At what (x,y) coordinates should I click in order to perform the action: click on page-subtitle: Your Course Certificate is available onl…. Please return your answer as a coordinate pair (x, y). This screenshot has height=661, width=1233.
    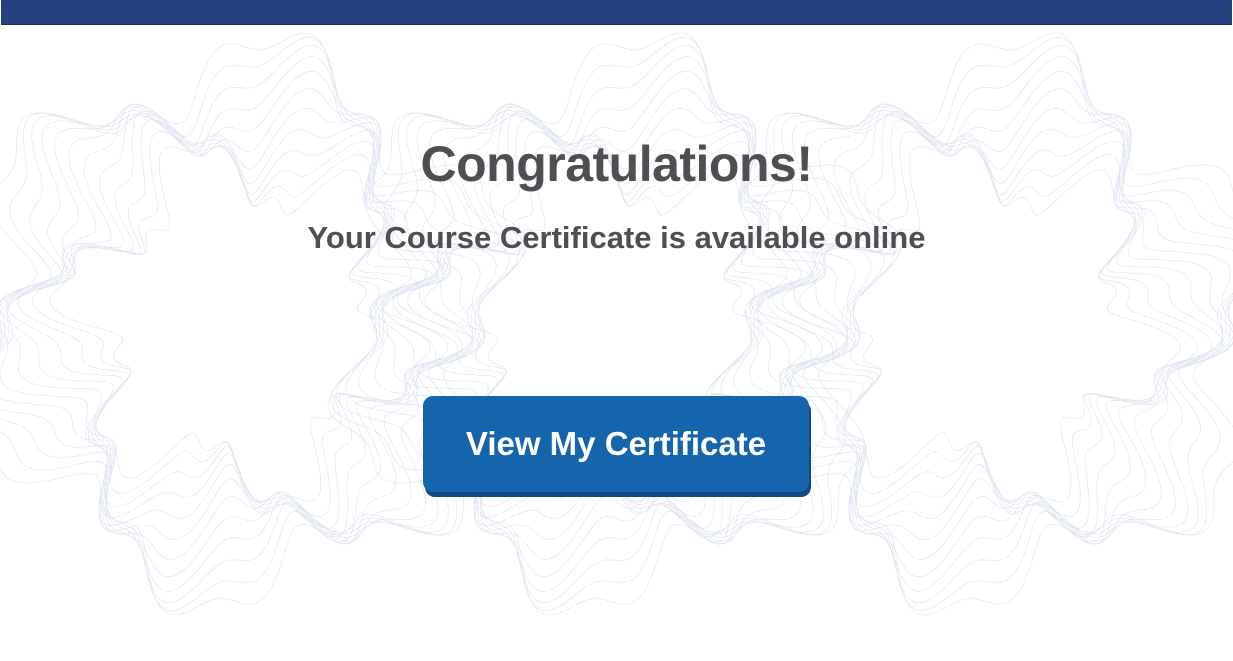
    Looking at the image, I should click on (616, 237).